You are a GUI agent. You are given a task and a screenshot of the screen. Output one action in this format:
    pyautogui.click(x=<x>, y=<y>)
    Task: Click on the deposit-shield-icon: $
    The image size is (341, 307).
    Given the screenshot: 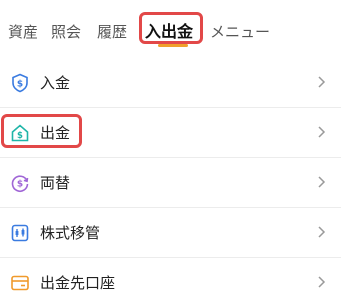 What is the action you would take?
    pyautogui.click(x=20, y=83)
    